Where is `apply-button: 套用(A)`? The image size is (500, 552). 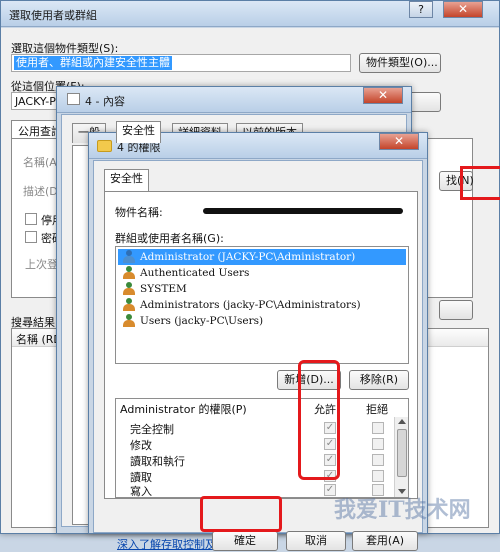 apply-button: 套用(A) is located at coordinates (385, 541).